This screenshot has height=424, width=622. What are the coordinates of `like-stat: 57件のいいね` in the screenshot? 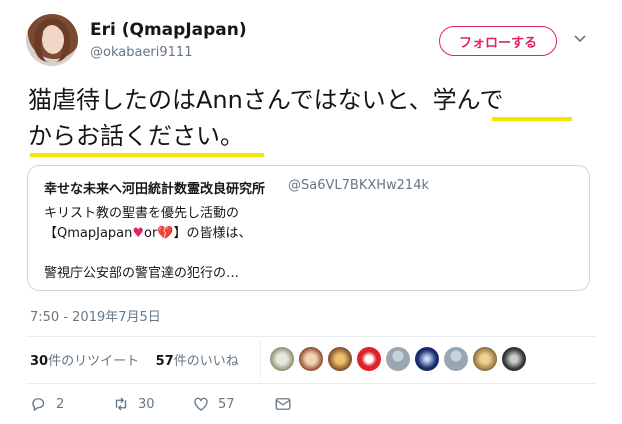 It's located at (197, 361).